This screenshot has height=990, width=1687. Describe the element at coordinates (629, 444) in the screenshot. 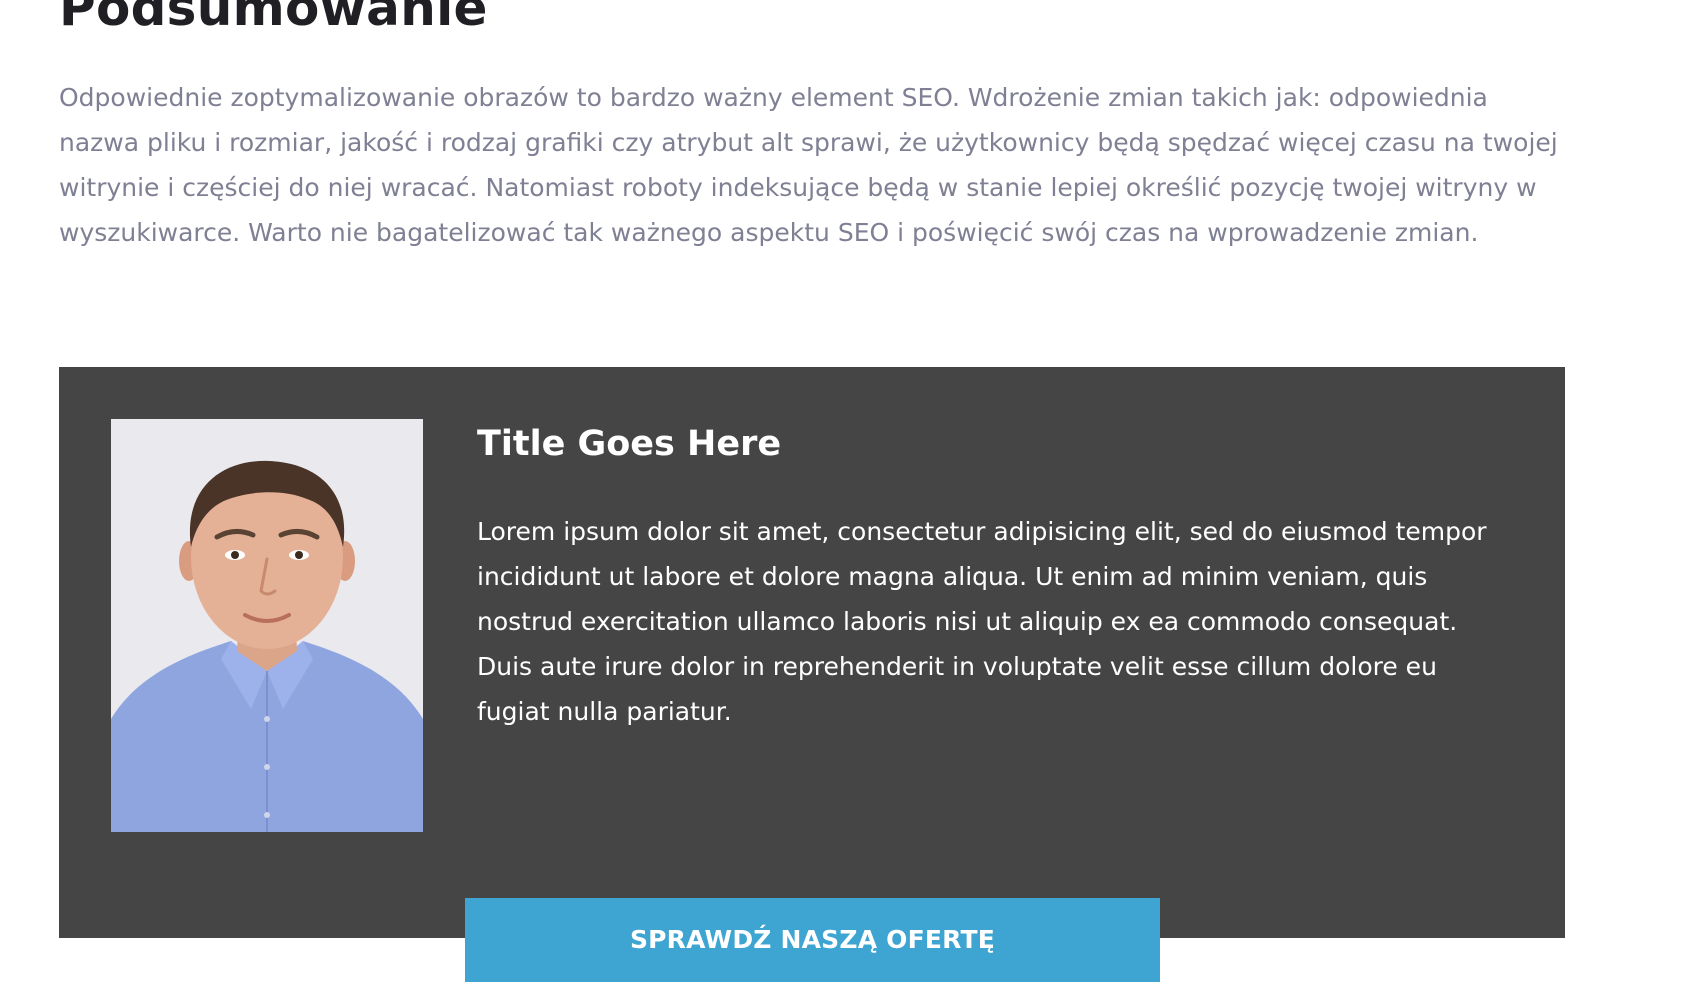

I see `card-title: Title Goes Here` at that location.